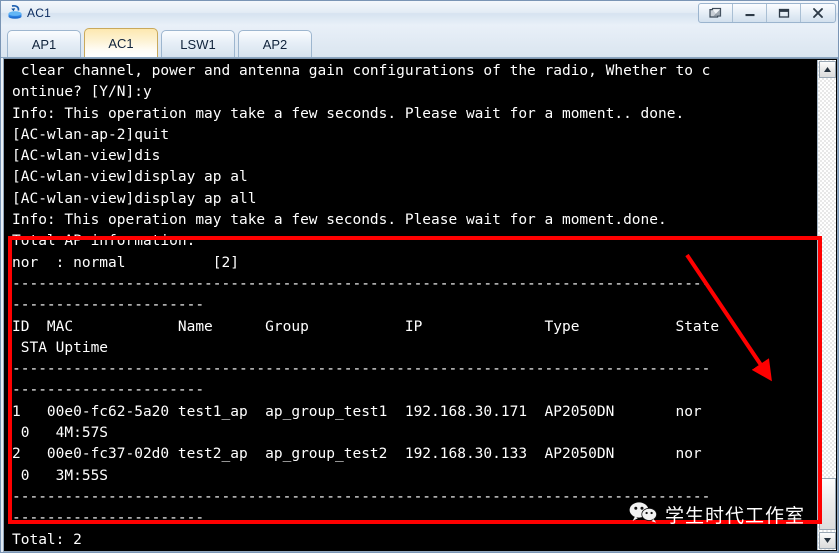  What do you see at coordinates (125, 262) in the screenshot?
I see `terminal-line: nor : normal [2]` at bounding box center [125, 262].